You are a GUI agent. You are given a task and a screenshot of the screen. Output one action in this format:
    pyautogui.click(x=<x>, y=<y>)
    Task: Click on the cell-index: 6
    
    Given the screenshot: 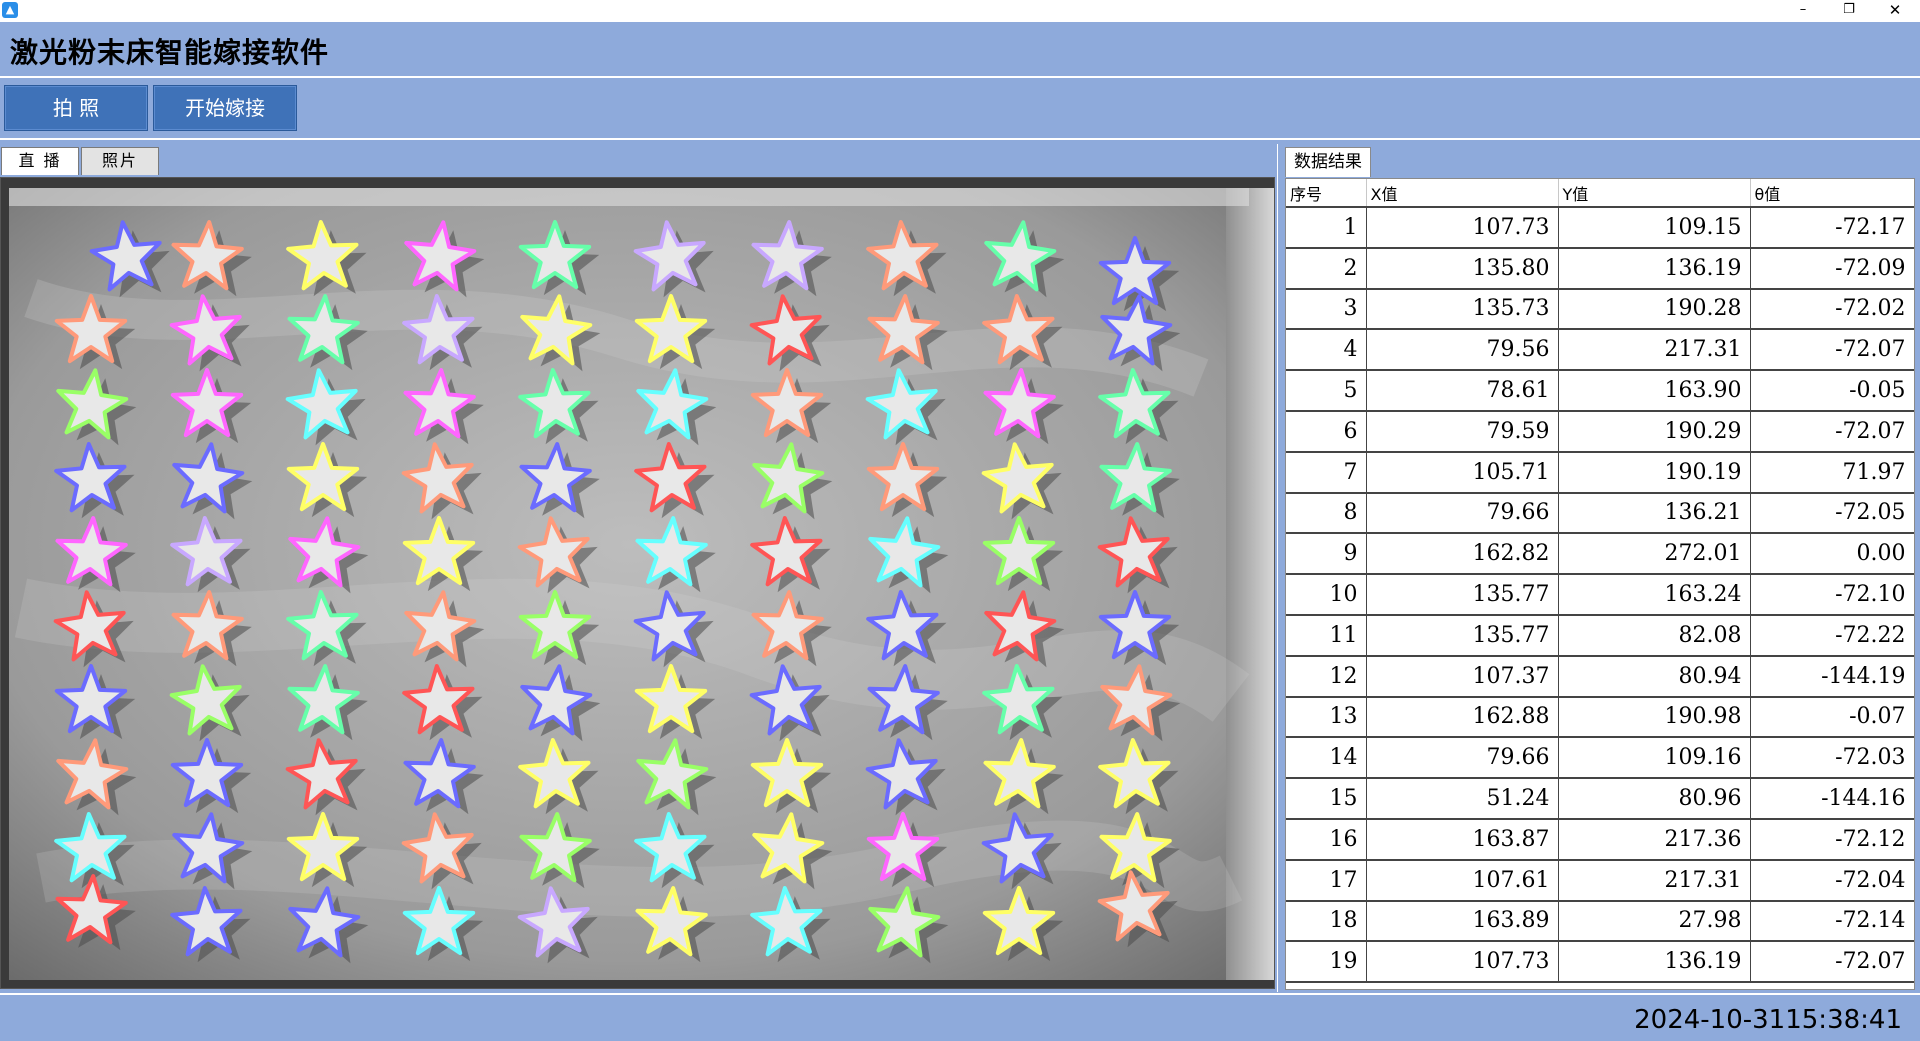 What is the action you would take?
    pyautogui.click(x=1326, y=431)
    